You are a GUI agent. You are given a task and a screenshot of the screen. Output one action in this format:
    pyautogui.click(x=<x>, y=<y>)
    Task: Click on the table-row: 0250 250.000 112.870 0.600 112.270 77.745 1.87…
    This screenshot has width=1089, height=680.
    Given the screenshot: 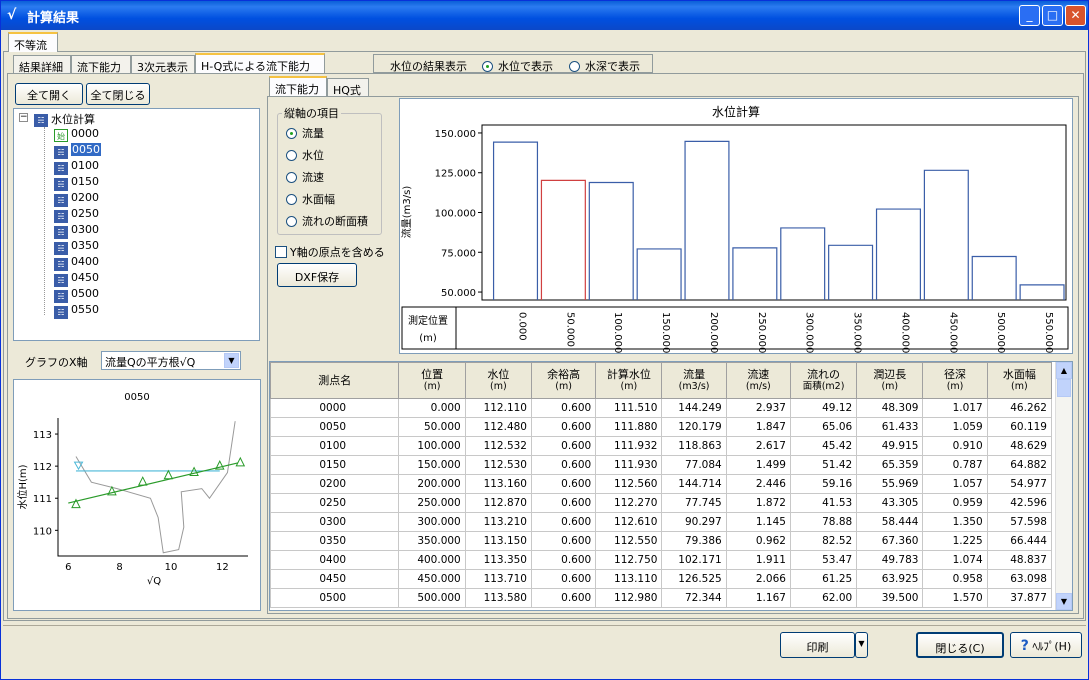 What is the action you would take?
    pyautogui.click(x=661, y=503)
    